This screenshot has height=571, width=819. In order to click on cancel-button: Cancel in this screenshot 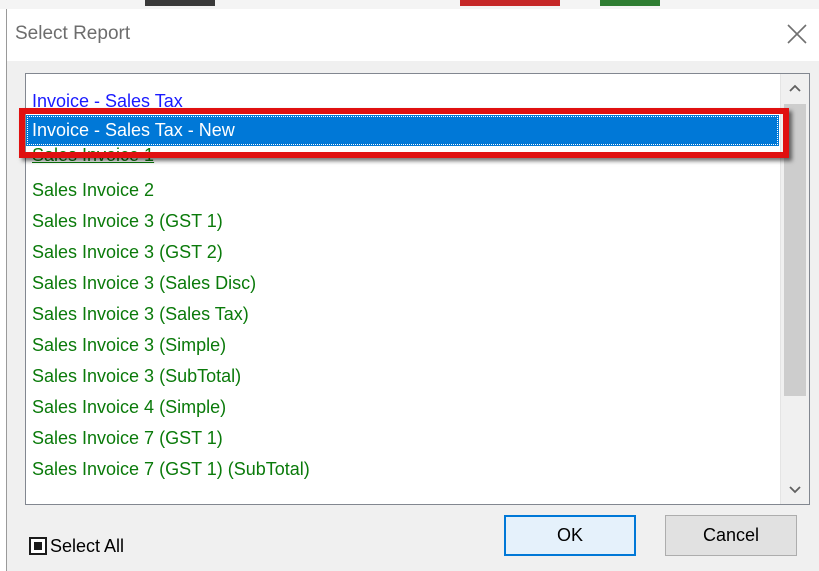, I will do `click(731, 535)`.